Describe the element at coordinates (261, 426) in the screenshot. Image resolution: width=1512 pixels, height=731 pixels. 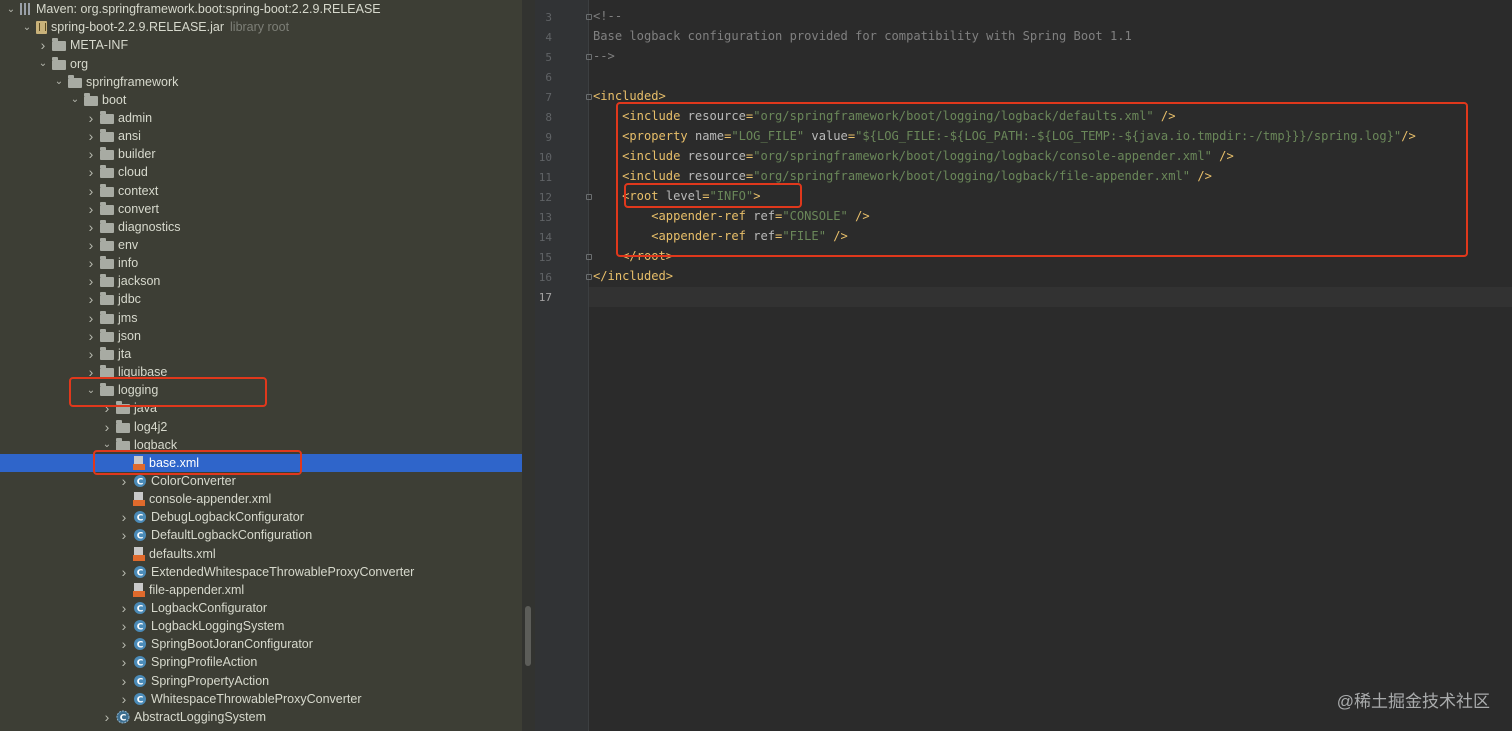
I see `tree-item-log4j2: › log4j2` at that location.